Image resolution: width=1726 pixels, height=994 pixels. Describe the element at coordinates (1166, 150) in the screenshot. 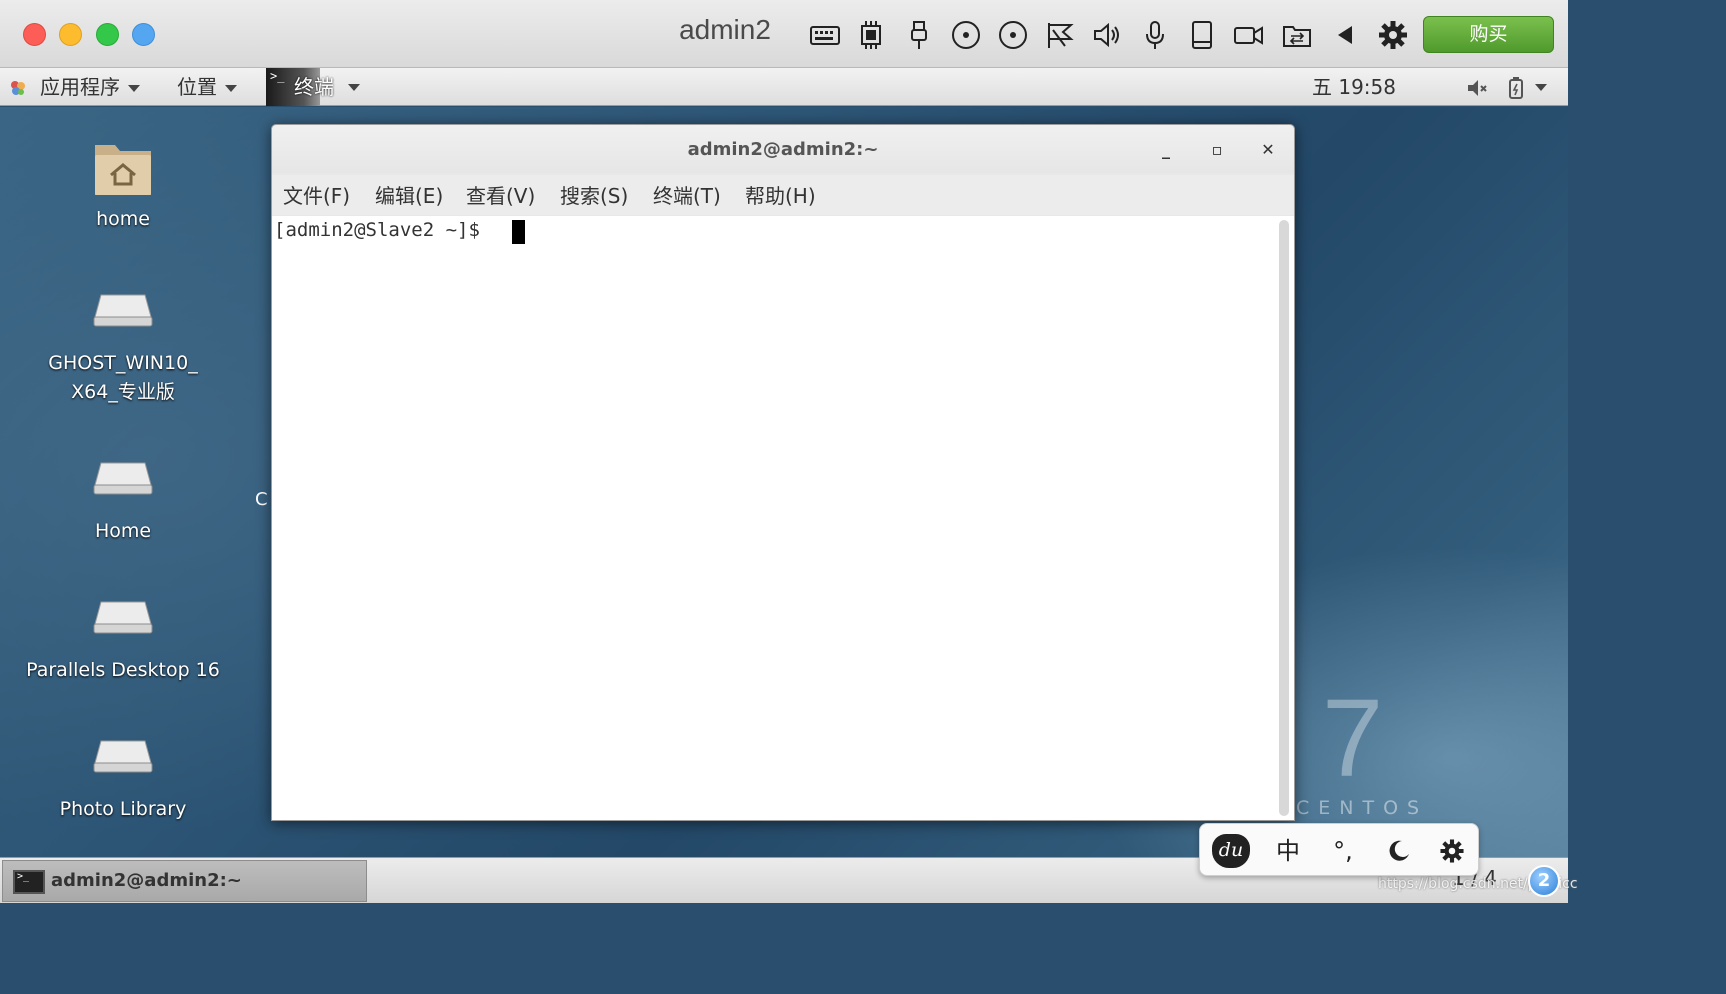

I see `minimize-button: _` at that location.